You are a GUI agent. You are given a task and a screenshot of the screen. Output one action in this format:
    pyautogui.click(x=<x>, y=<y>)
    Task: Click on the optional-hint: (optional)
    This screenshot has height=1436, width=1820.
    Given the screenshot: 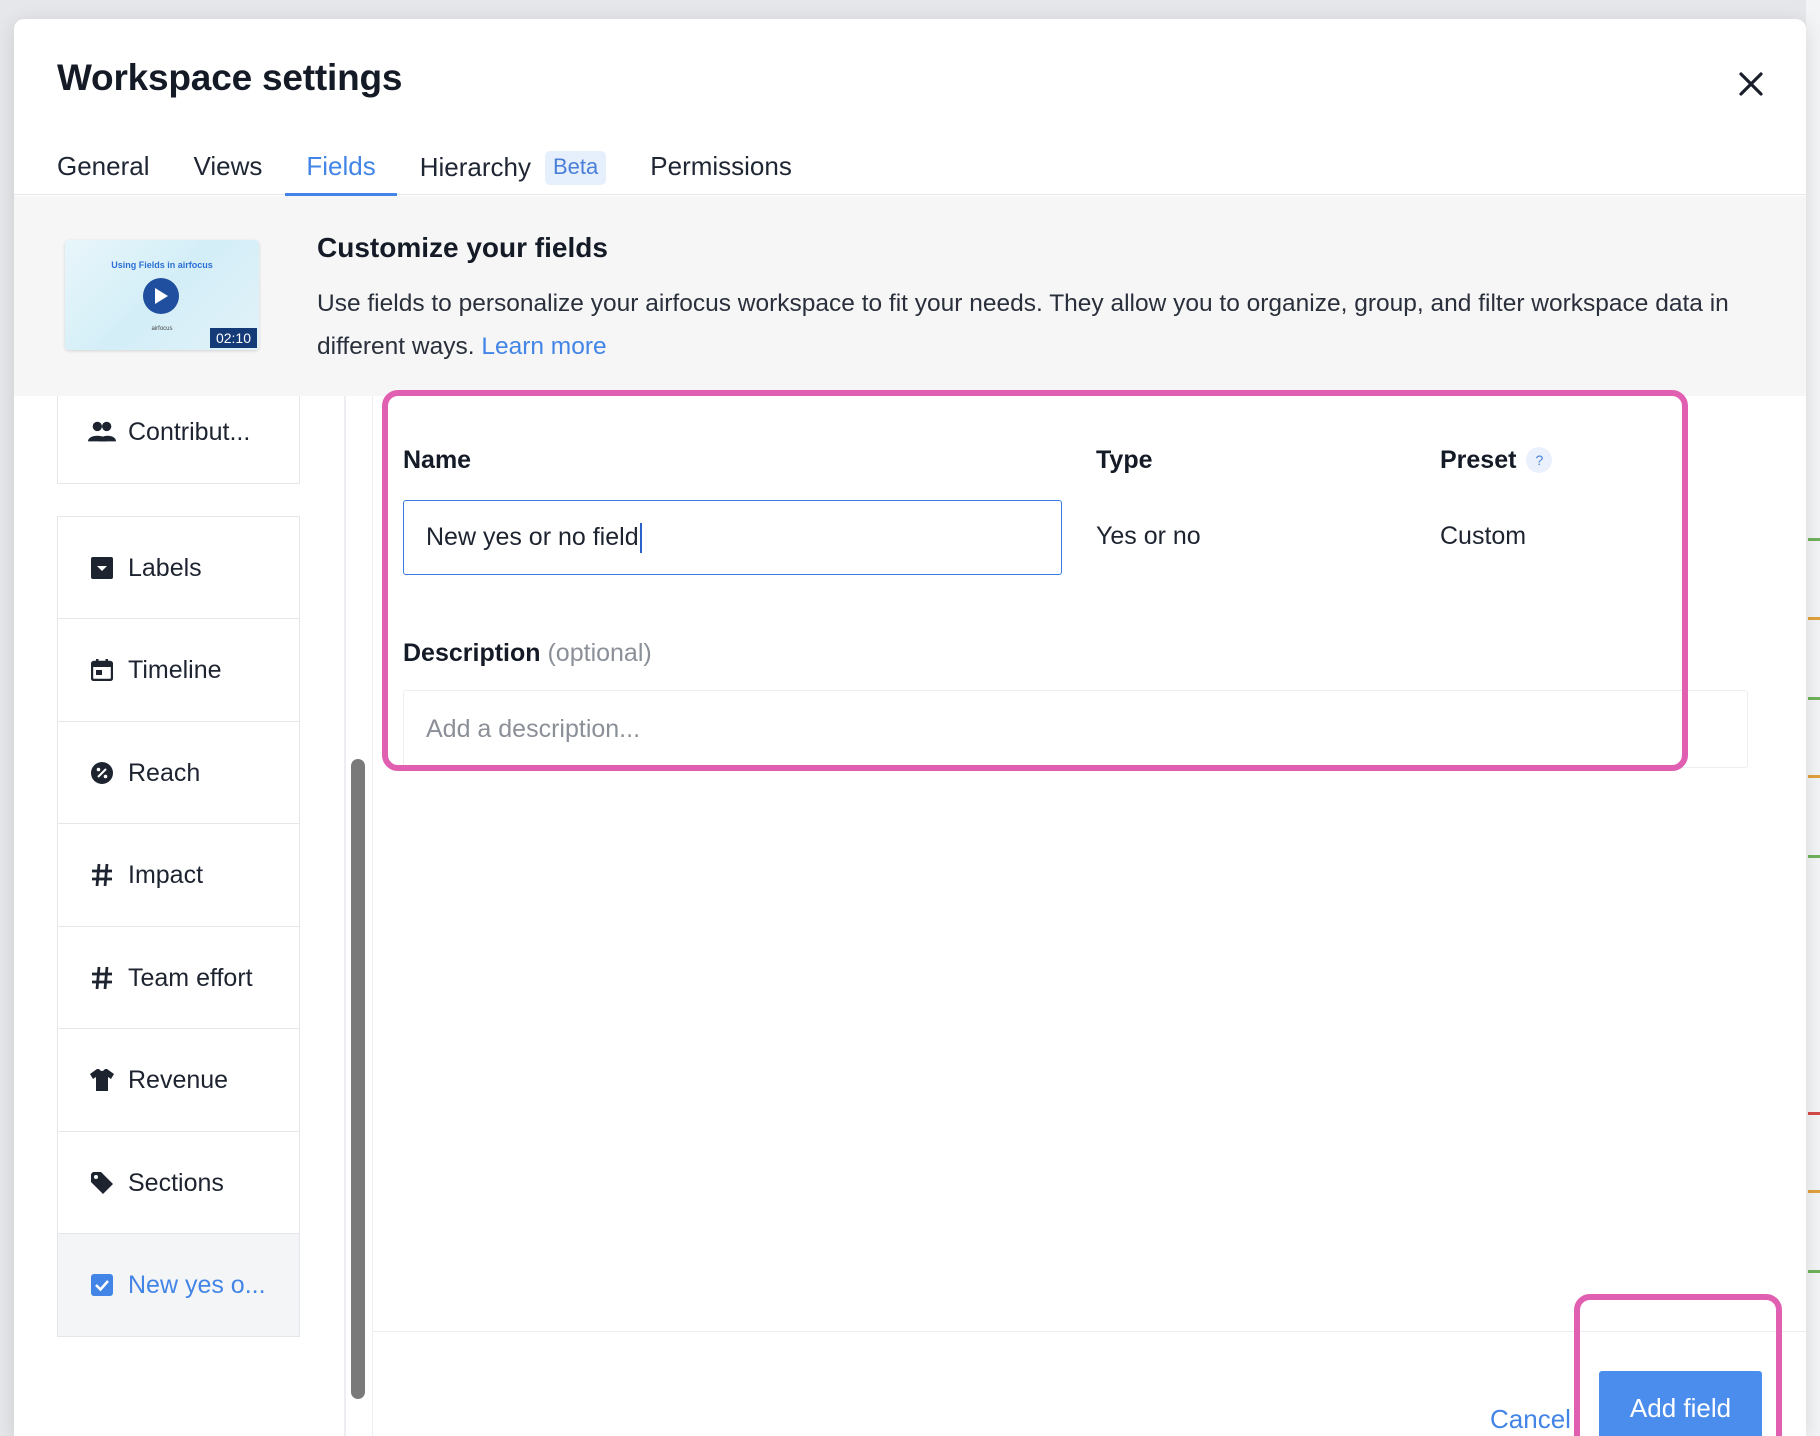 What is the action you would take?
    pyautogui.click(x=599, y=653)
    